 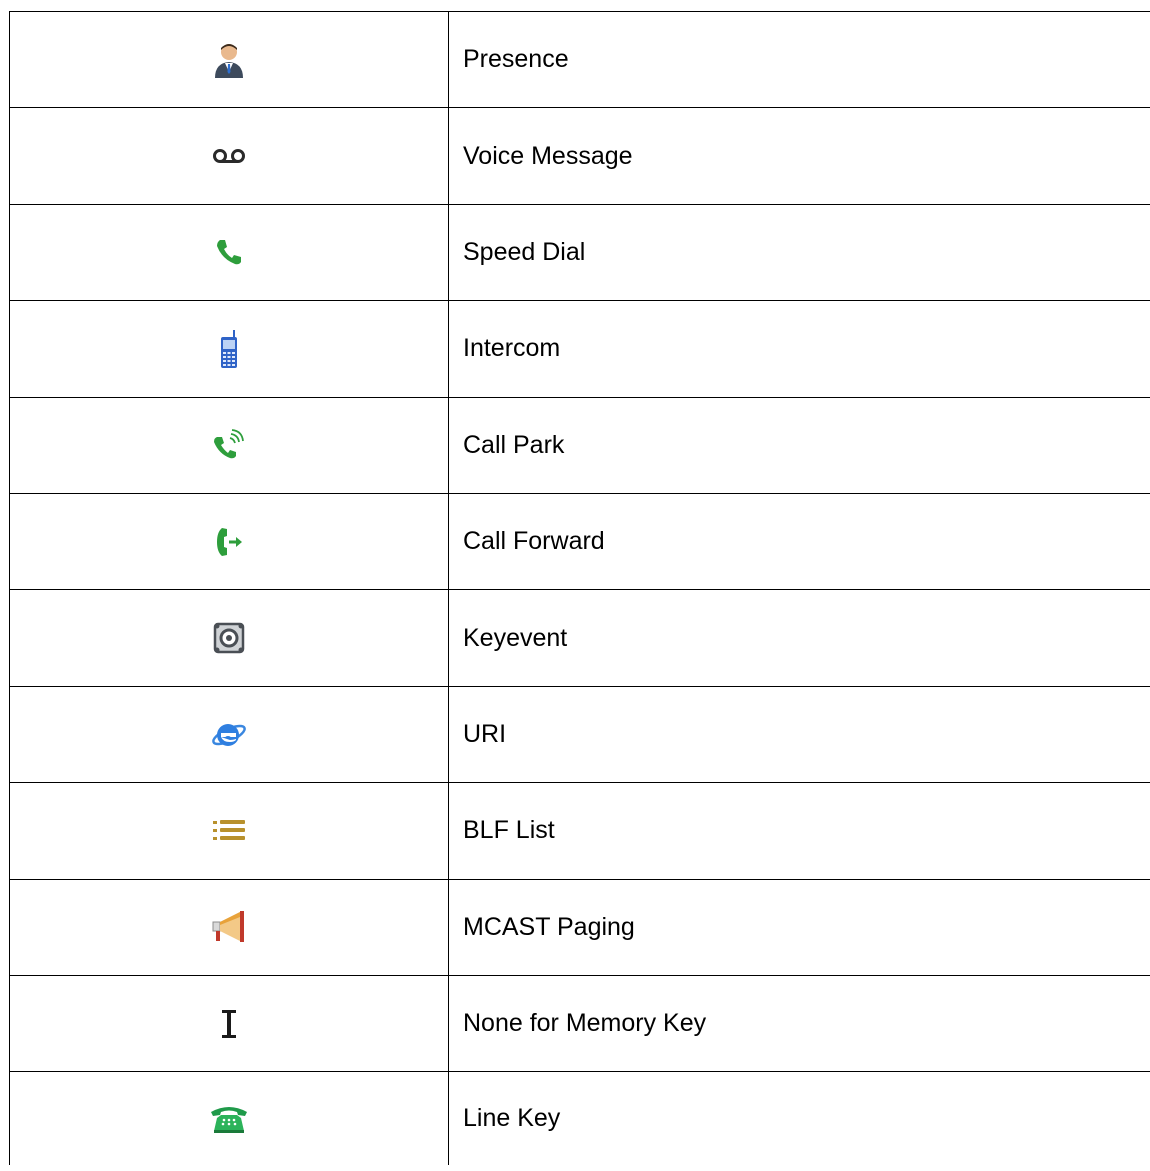 I want to click on row-label: Voice Message, so click(x=548, y=155).